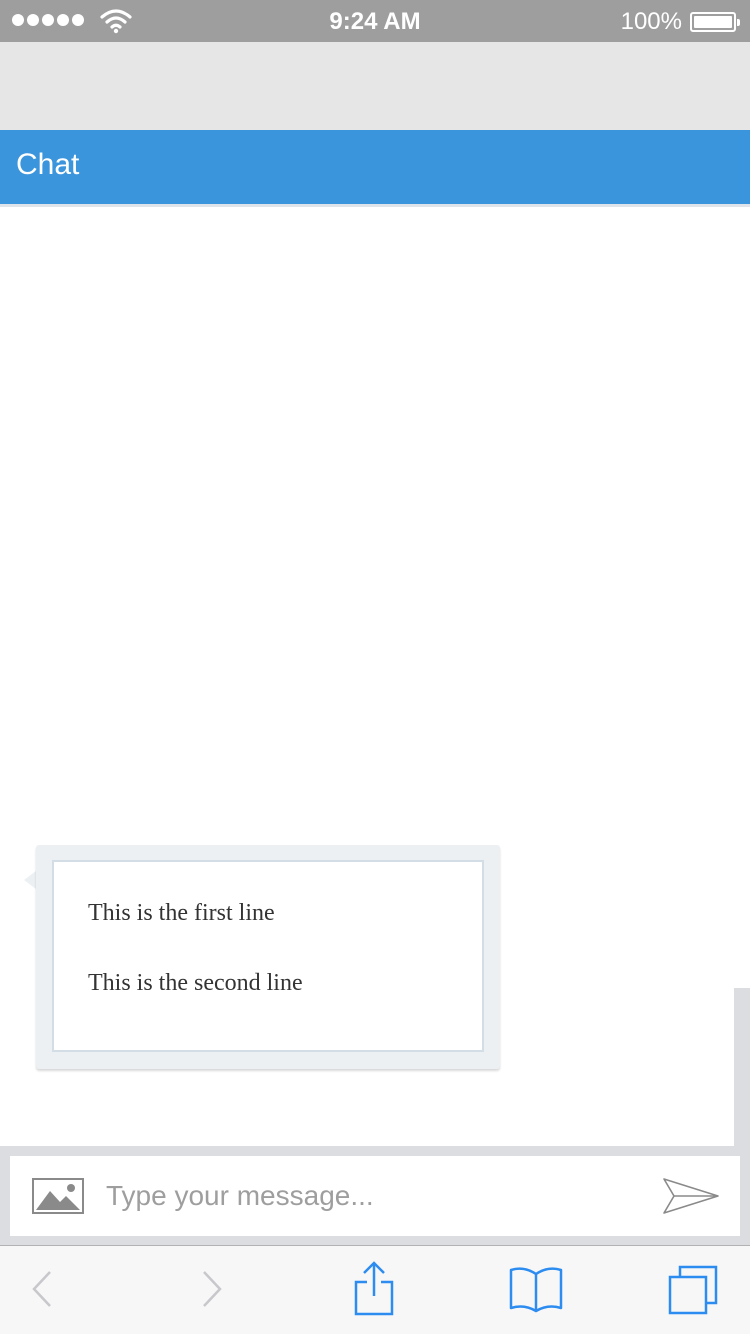 Image resolution: width=750 pixels, height=1334 pixels. Describe the element at coordinates (715, 22) in the screenshot. I see `battery-icon` at that location.